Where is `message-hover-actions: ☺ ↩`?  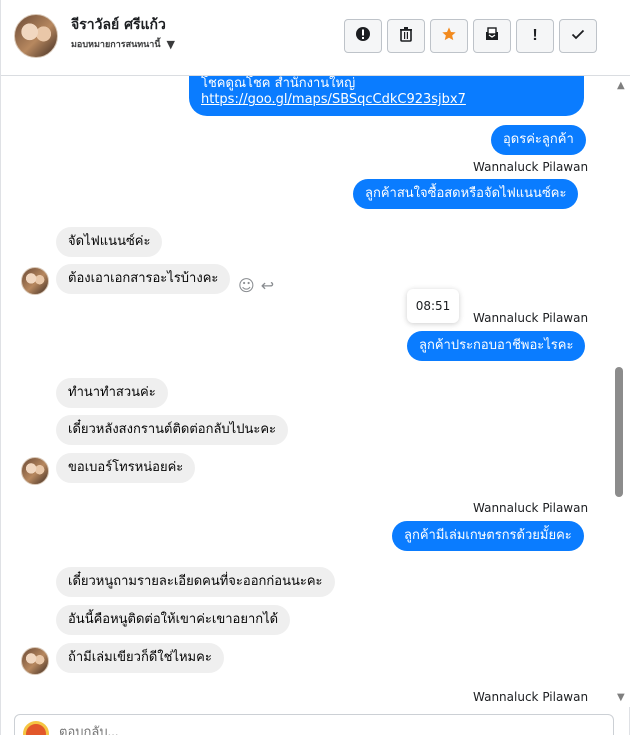
message-hover-actions: ☺ ↩ is located at coordinates (256, 285).